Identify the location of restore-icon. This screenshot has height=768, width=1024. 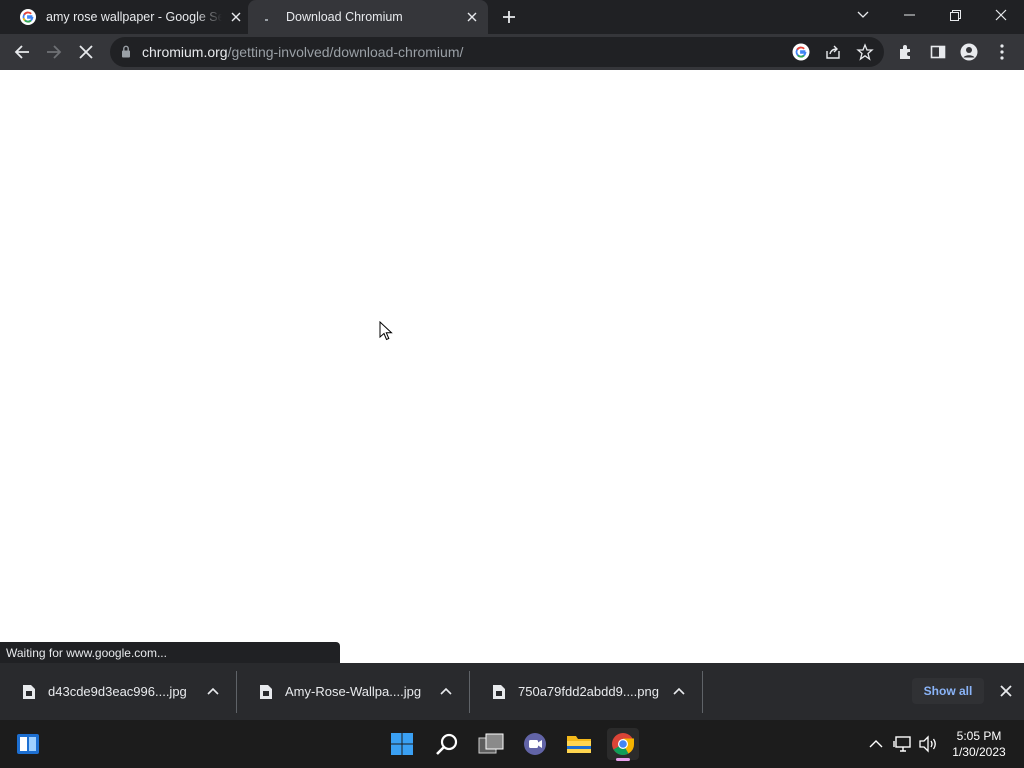
(955, 15).